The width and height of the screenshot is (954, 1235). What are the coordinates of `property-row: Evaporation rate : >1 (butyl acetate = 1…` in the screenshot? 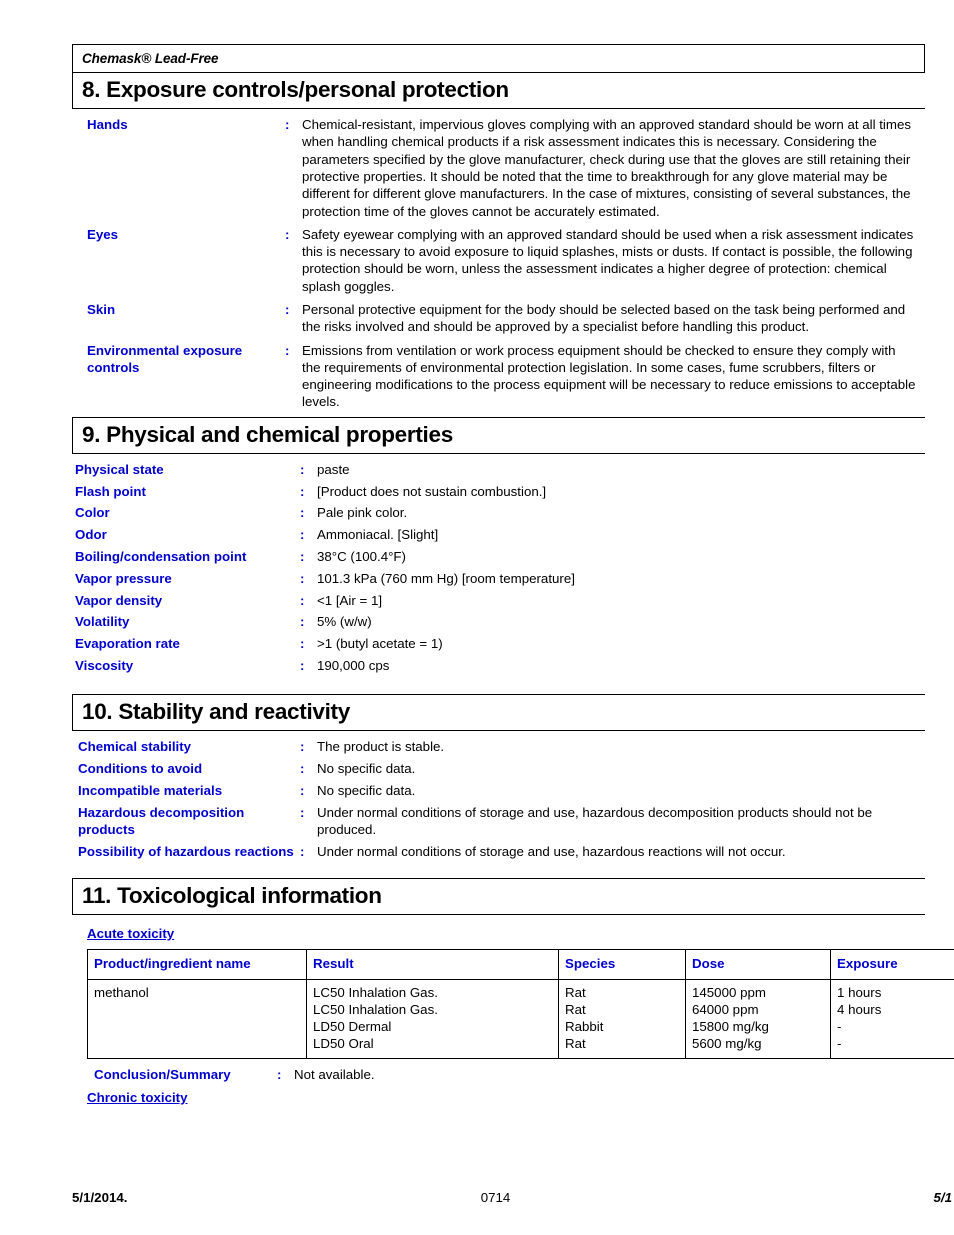 It's located at (498, 643).